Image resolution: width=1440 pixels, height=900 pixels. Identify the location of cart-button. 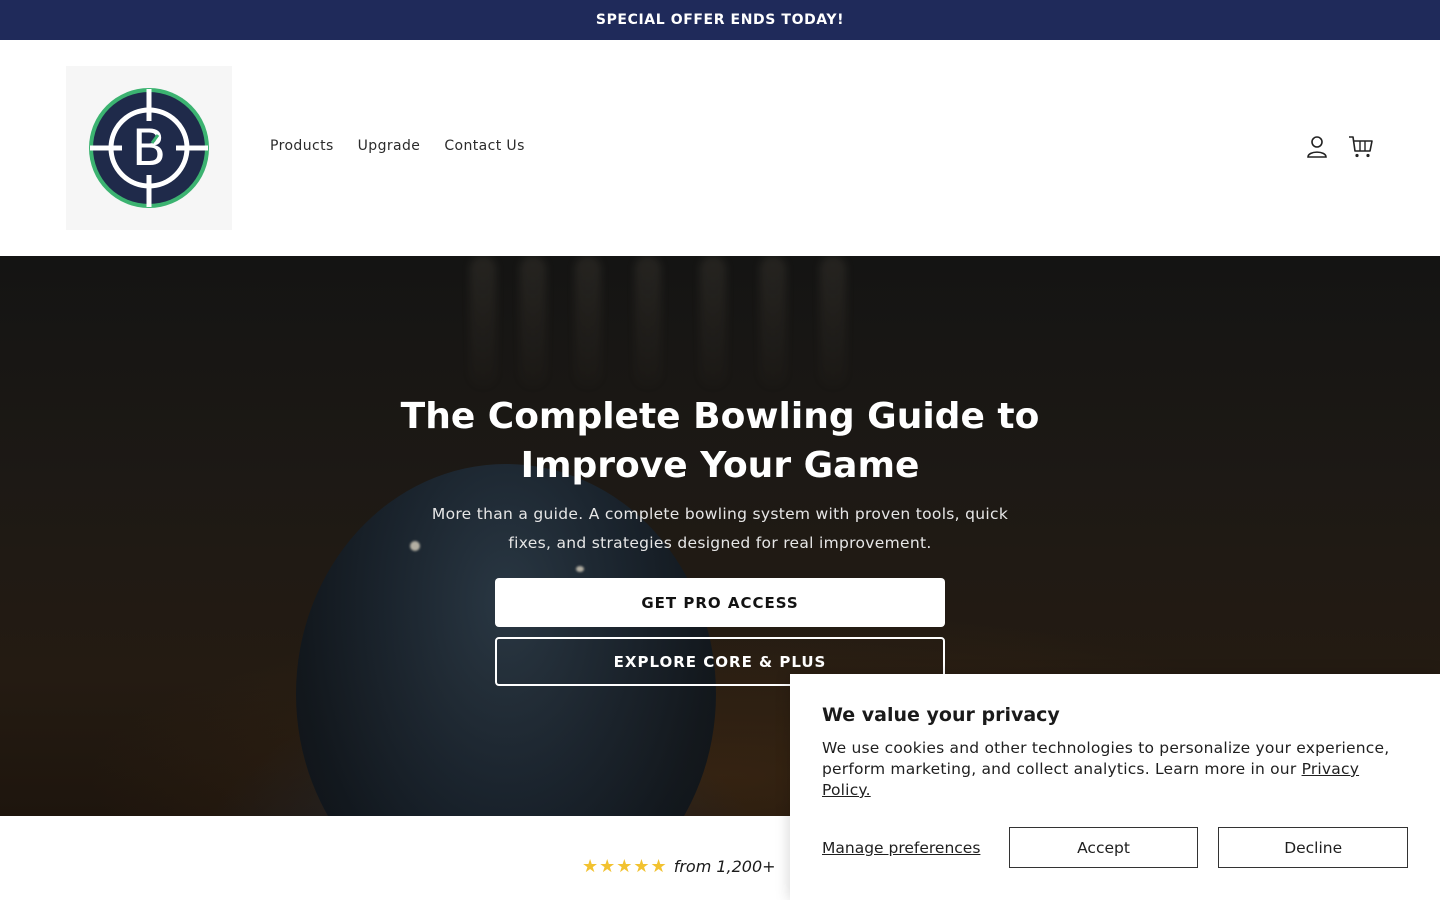
(1361, 147).